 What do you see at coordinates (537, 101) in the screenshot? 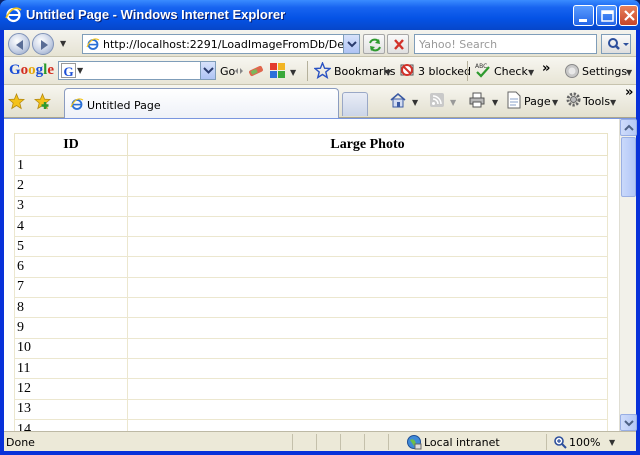
I see `page-menu-button: Page` at bounding box center [537, 101].